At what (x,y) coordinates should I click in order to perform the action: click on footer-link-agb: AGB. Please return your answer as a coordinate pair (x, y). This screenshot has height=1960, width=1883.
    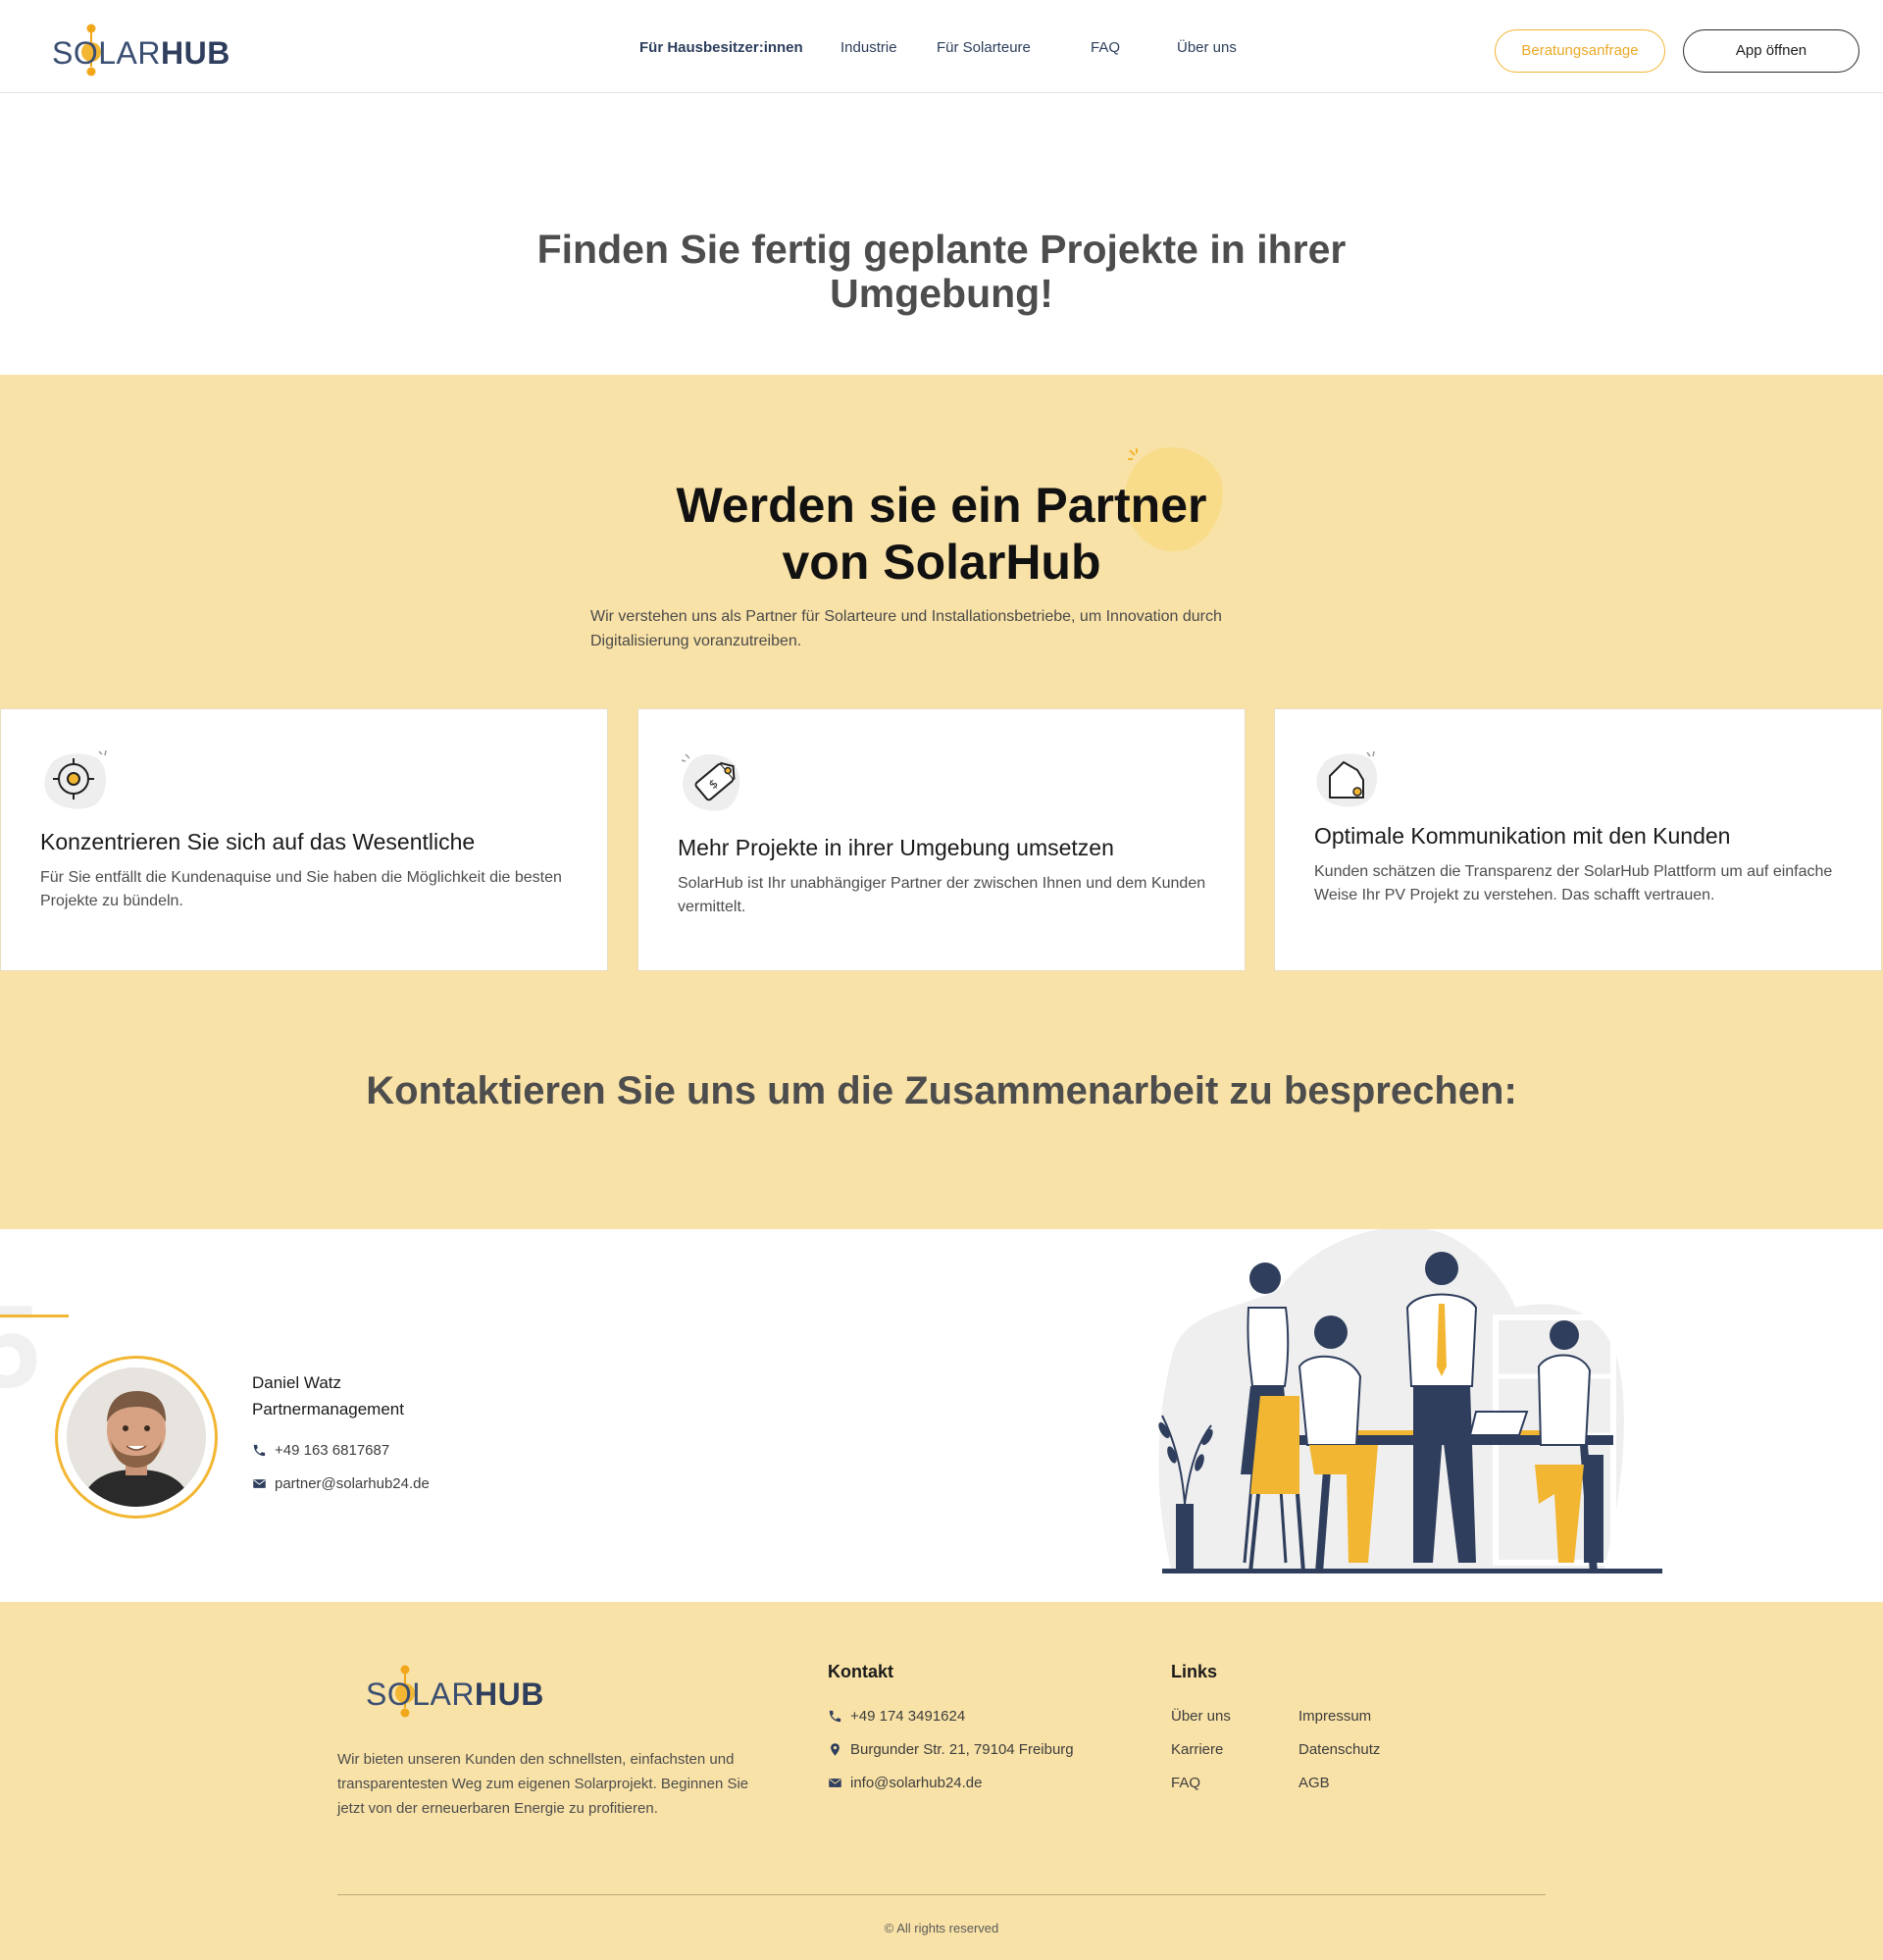
    Looking at the image, I should click on (1314, 1783).